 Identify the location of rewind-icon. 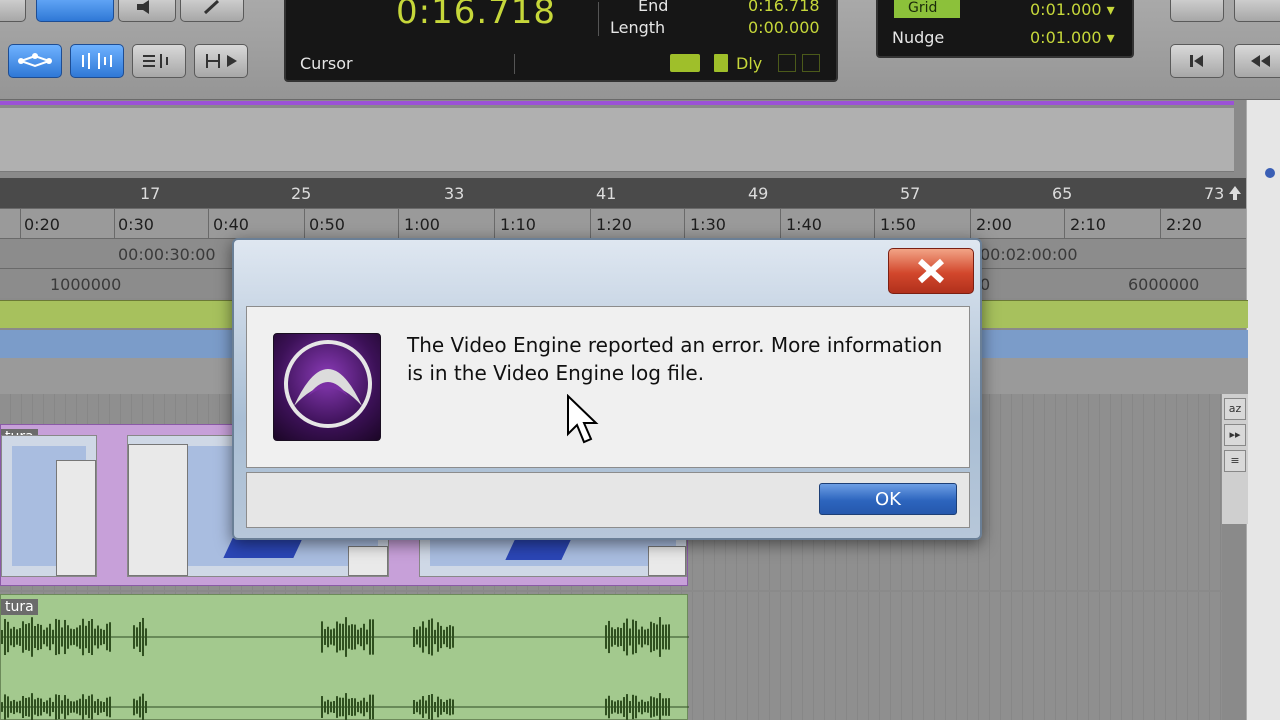
(1260, 61).